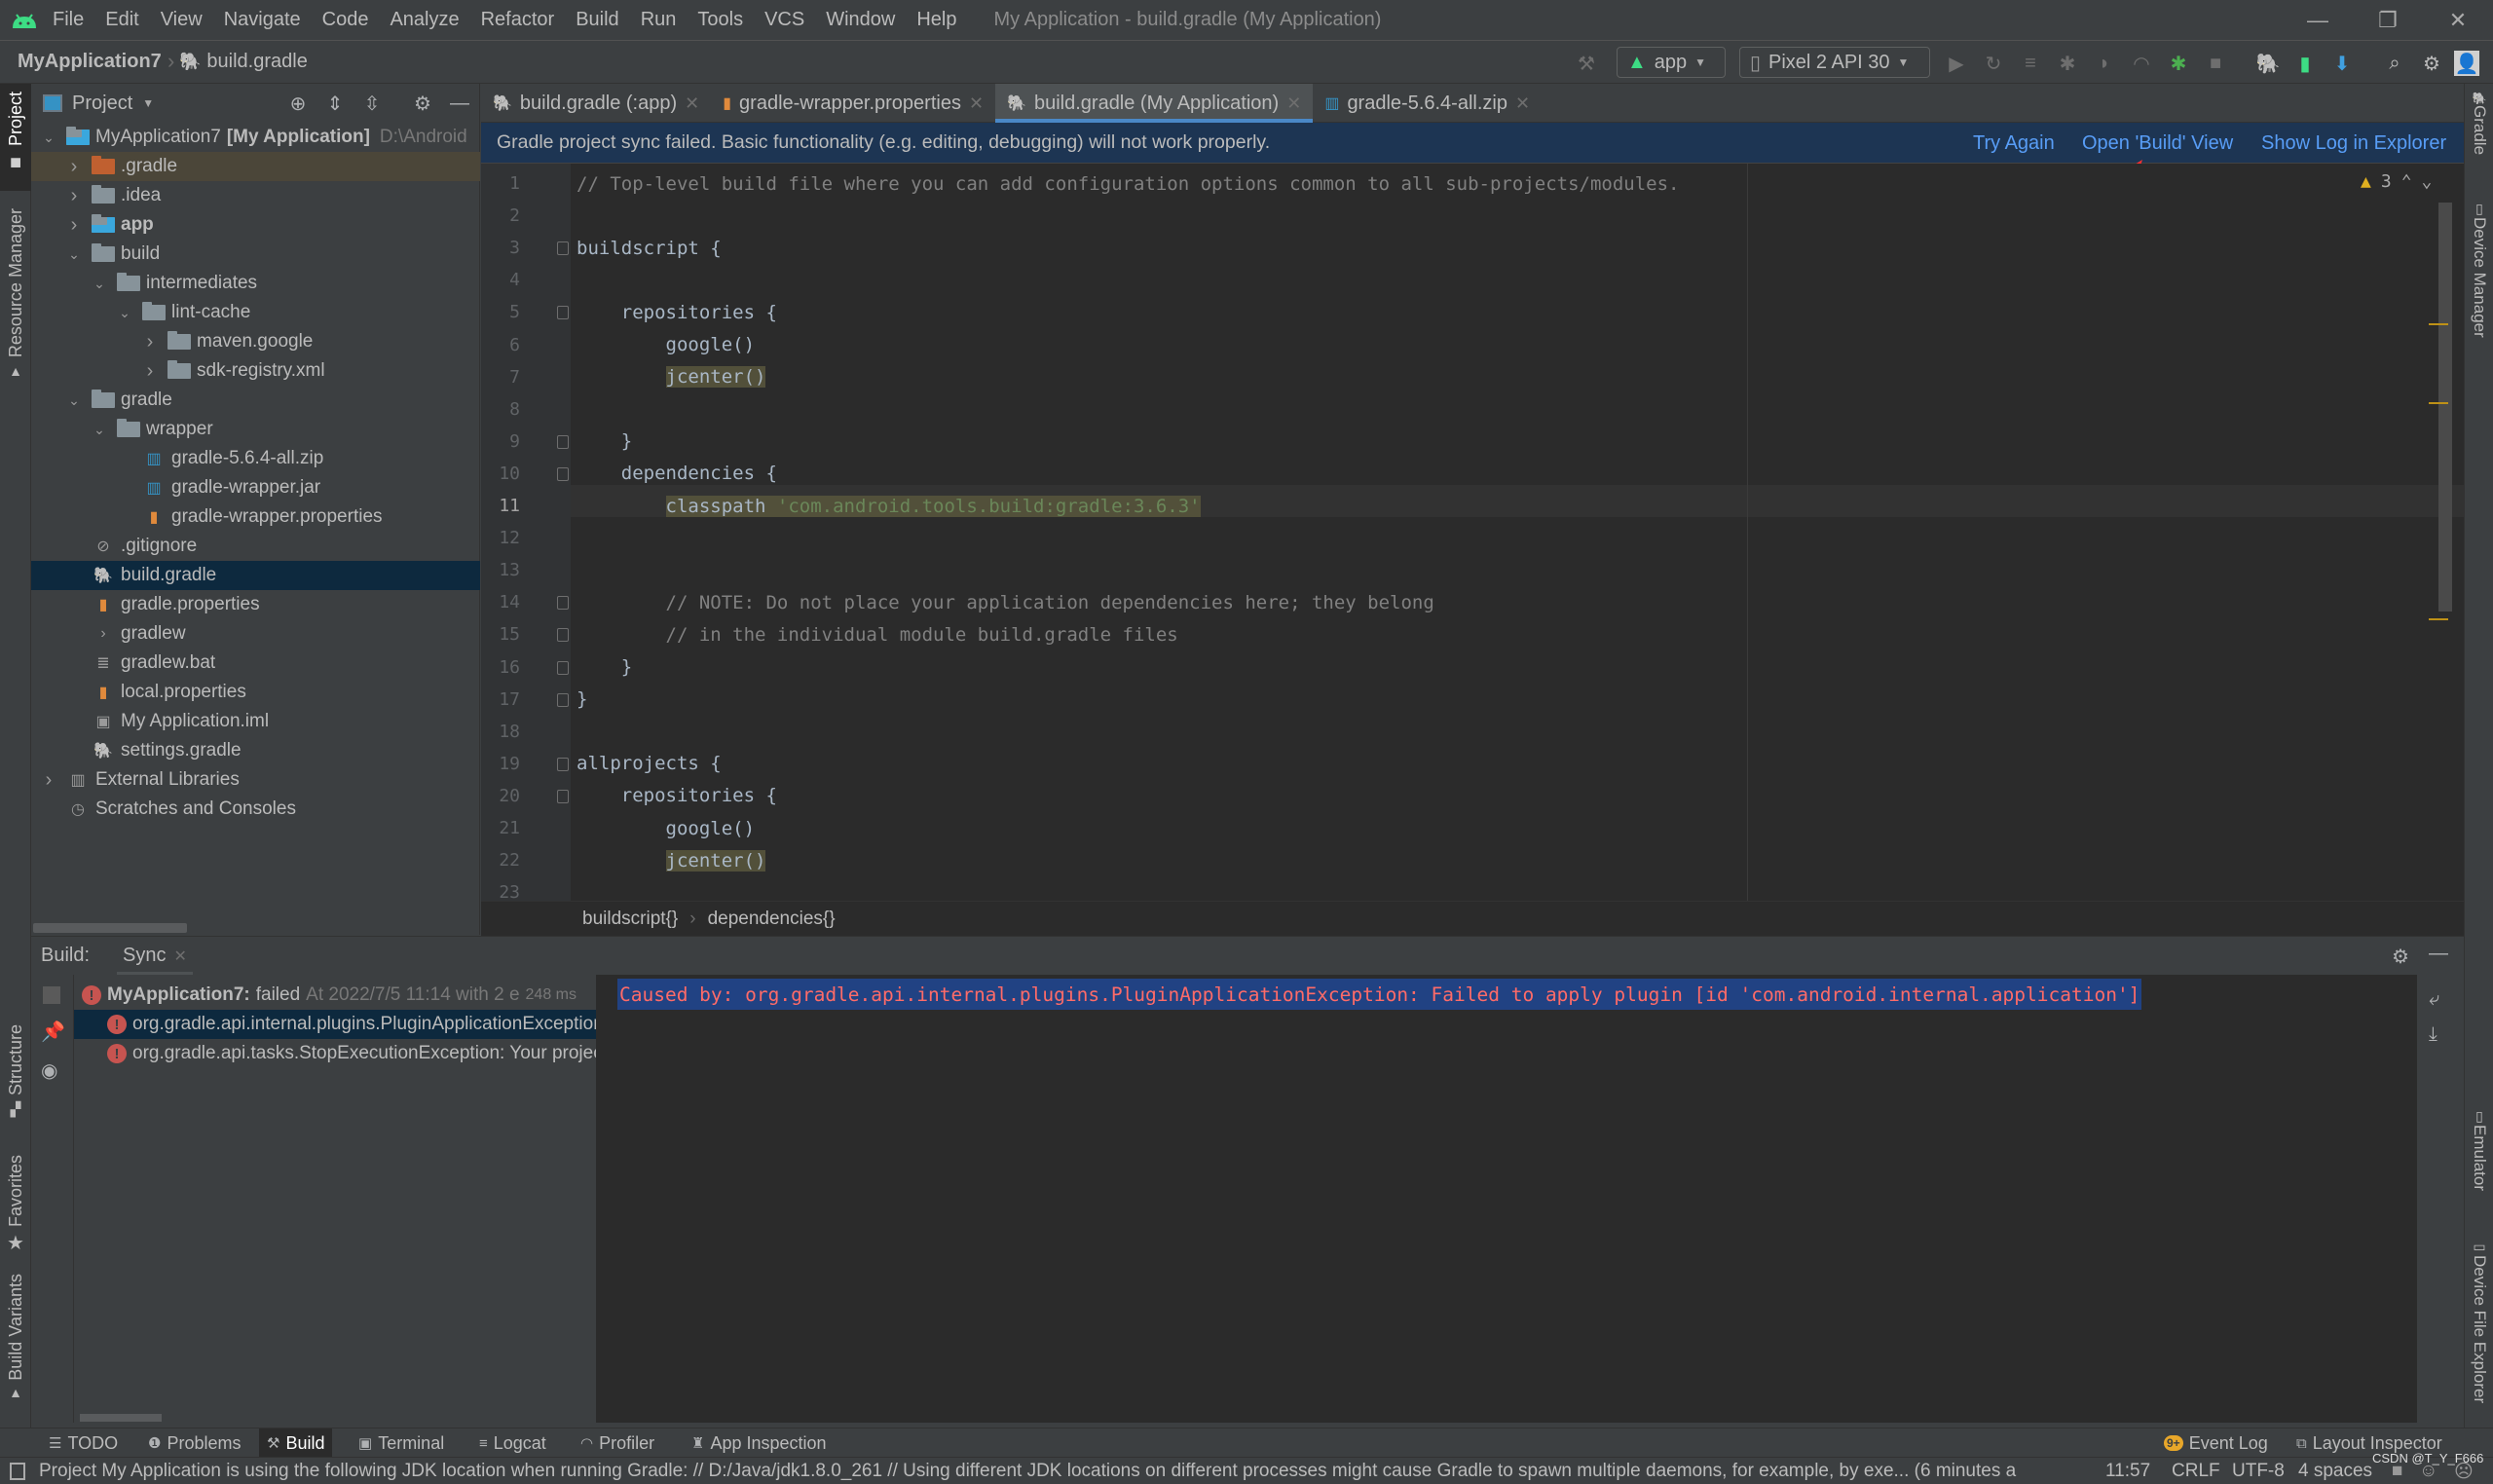 This screenshot has width=2493, height=1484. What do you see at coordinates (122, 20) in the screenshot?
I see `menu-edit: Edit` at bounding box center [122, 20].